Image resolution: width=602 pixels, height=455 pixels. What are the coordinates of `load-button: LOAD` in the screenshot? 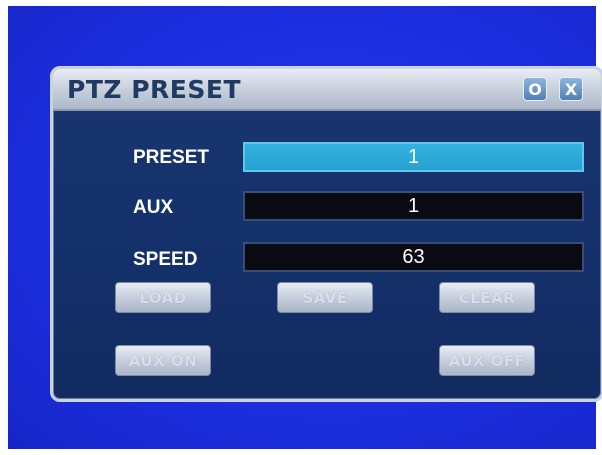 It's located at (163, 297).